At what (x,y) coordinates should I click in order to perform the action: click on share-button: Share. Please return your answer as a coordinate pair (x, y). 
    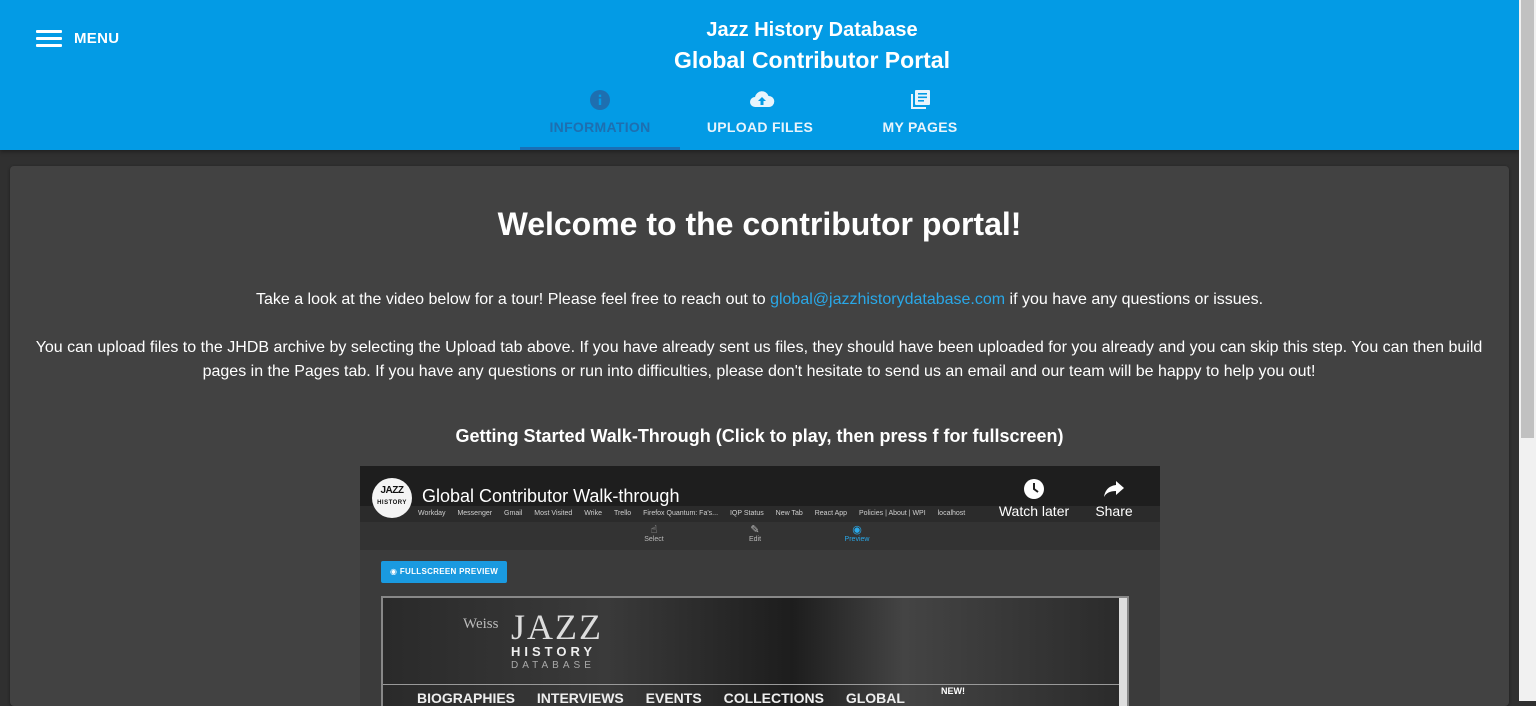
    Looking at the image, I should click on (1114, 498).